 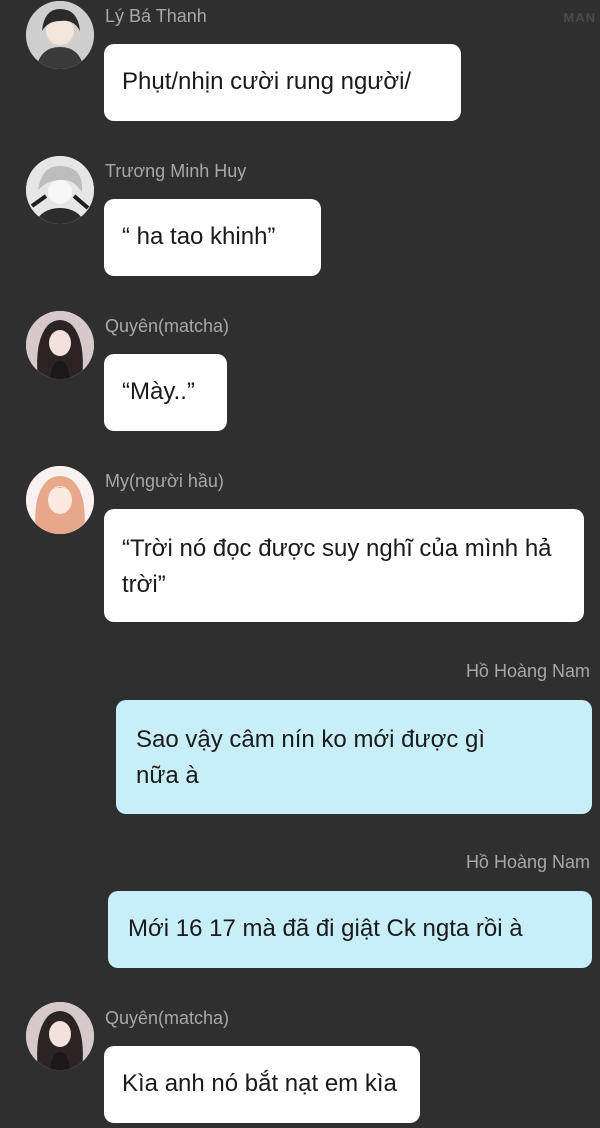 What do you see at coordinates (60, 190) in the screenshot?
I see `avatar-truong-minh-huy` at bounding box center [60, 190].